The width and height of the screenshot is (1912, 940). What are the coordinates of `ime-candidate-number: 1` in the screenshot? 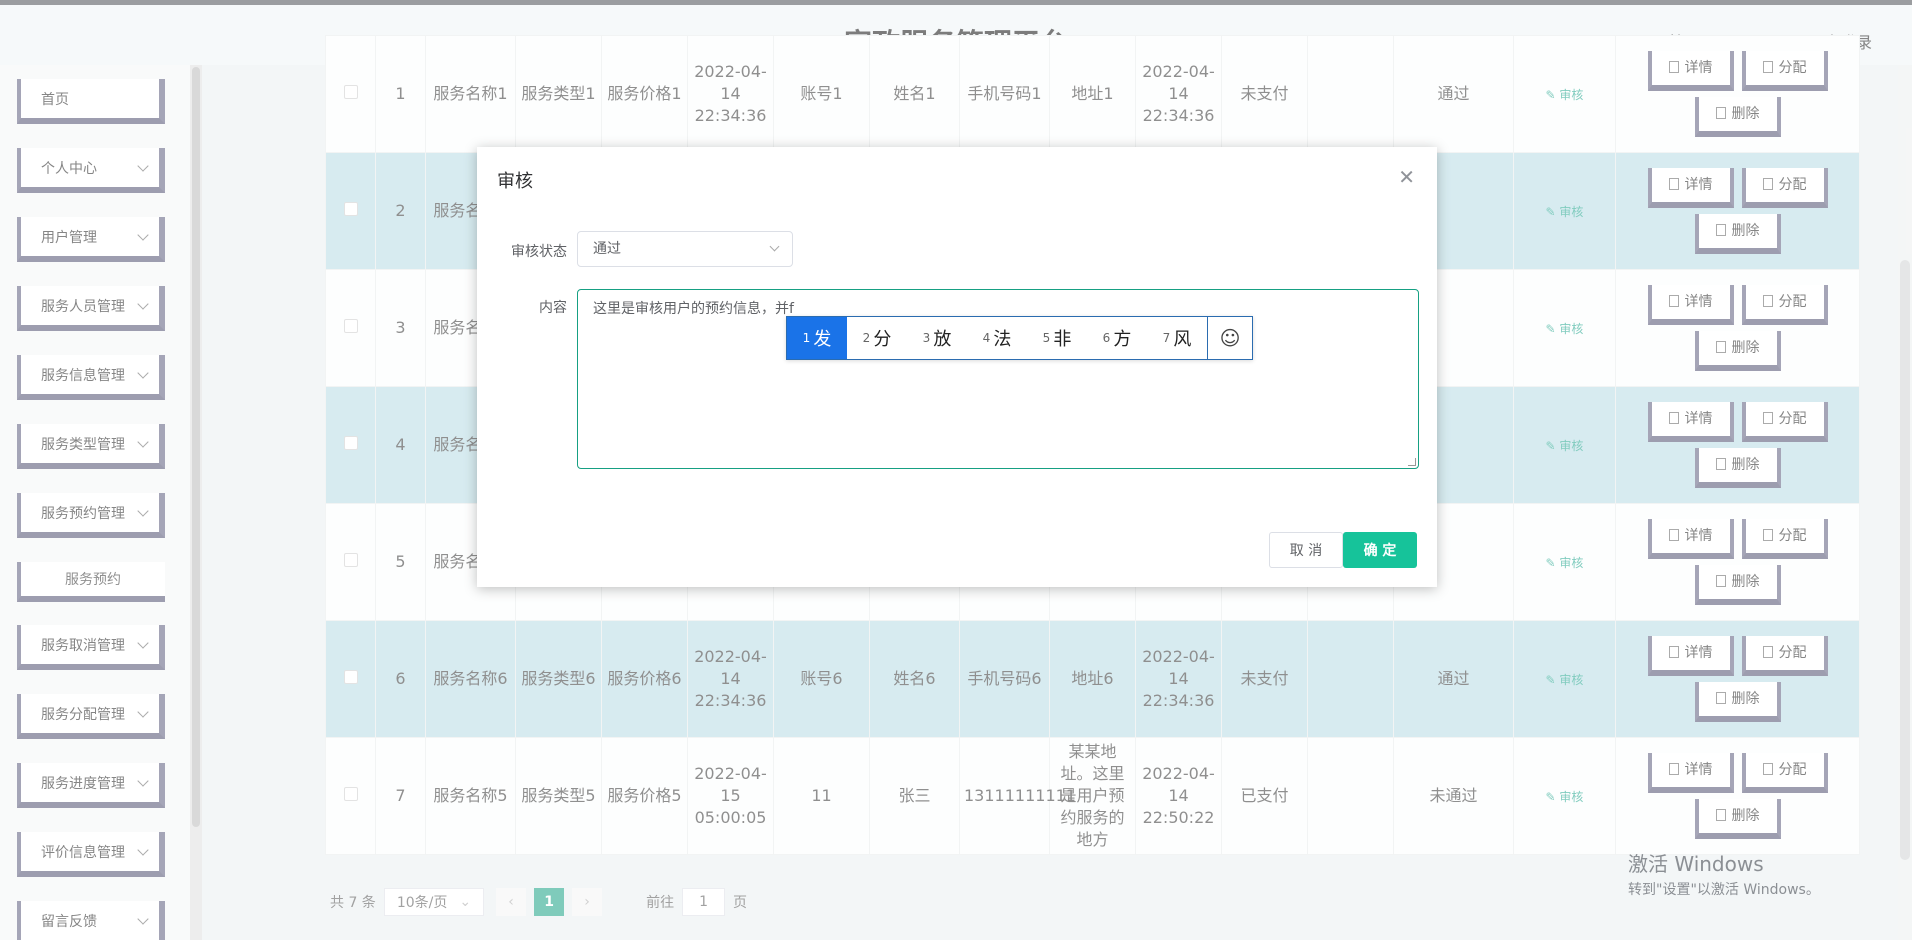 It's located at (806, 338).